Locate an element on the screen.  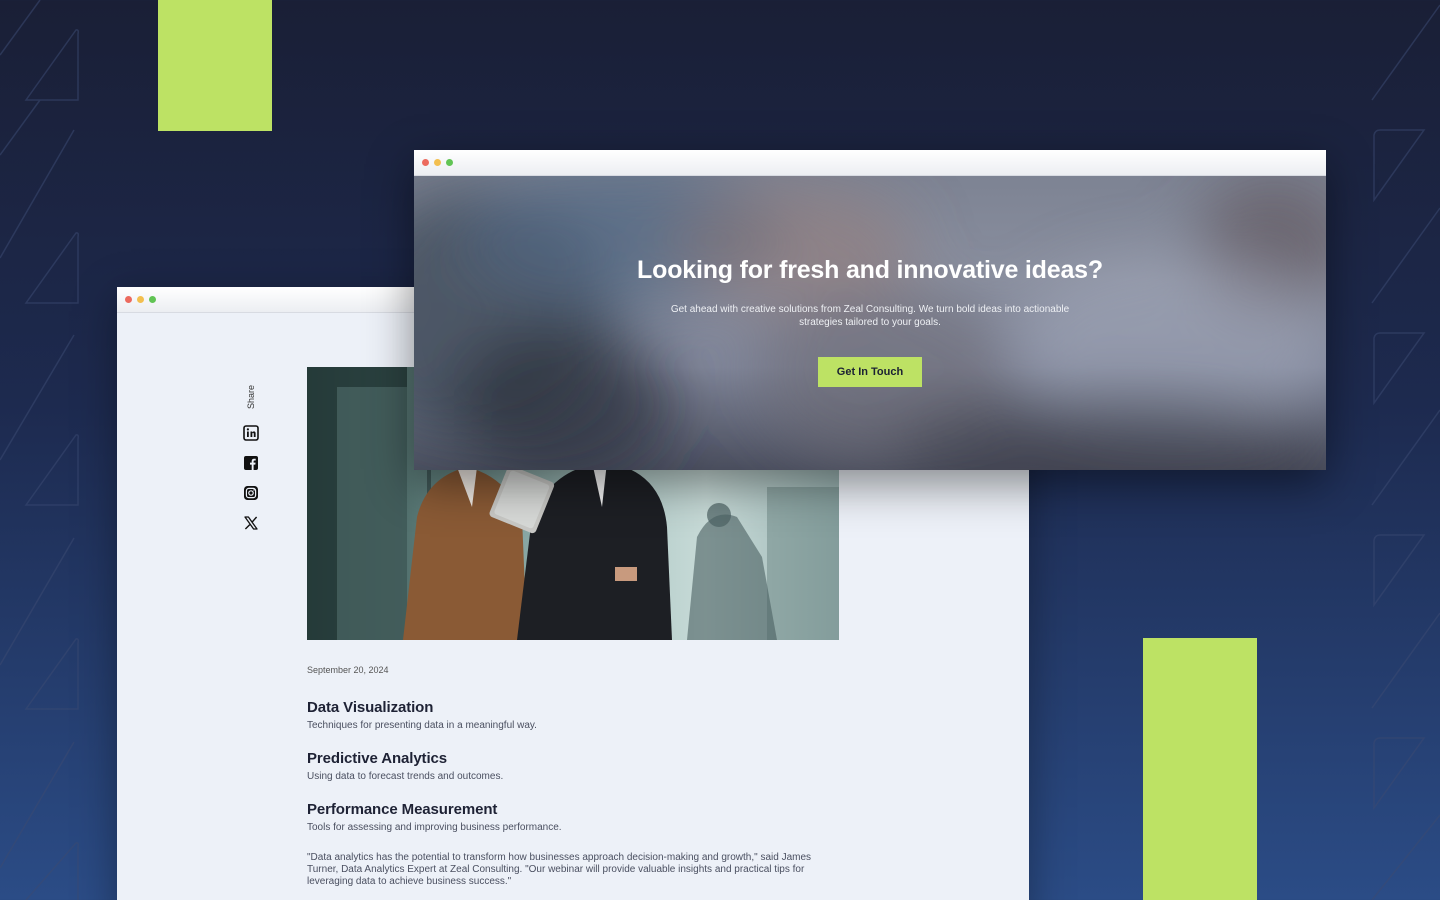
accent-block-bottom is located at coordinates (1200, 769).